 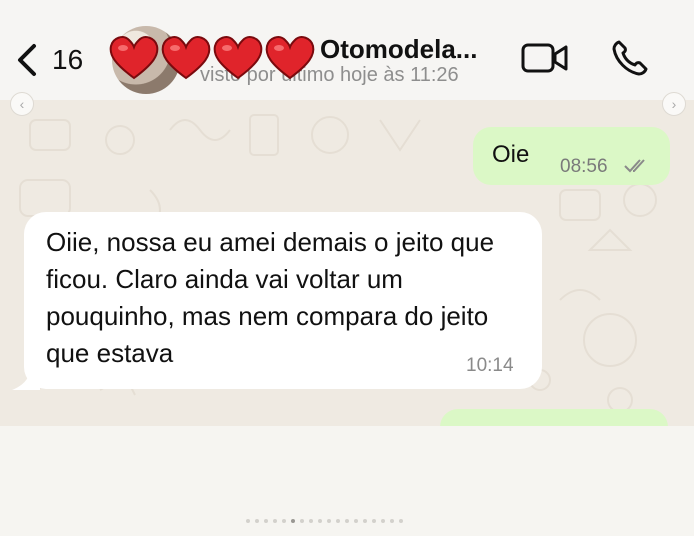 What do you see at coordinates (511, 154) in the screenshot?
I see `message-text: Oie` at bounding box center [511, 154].